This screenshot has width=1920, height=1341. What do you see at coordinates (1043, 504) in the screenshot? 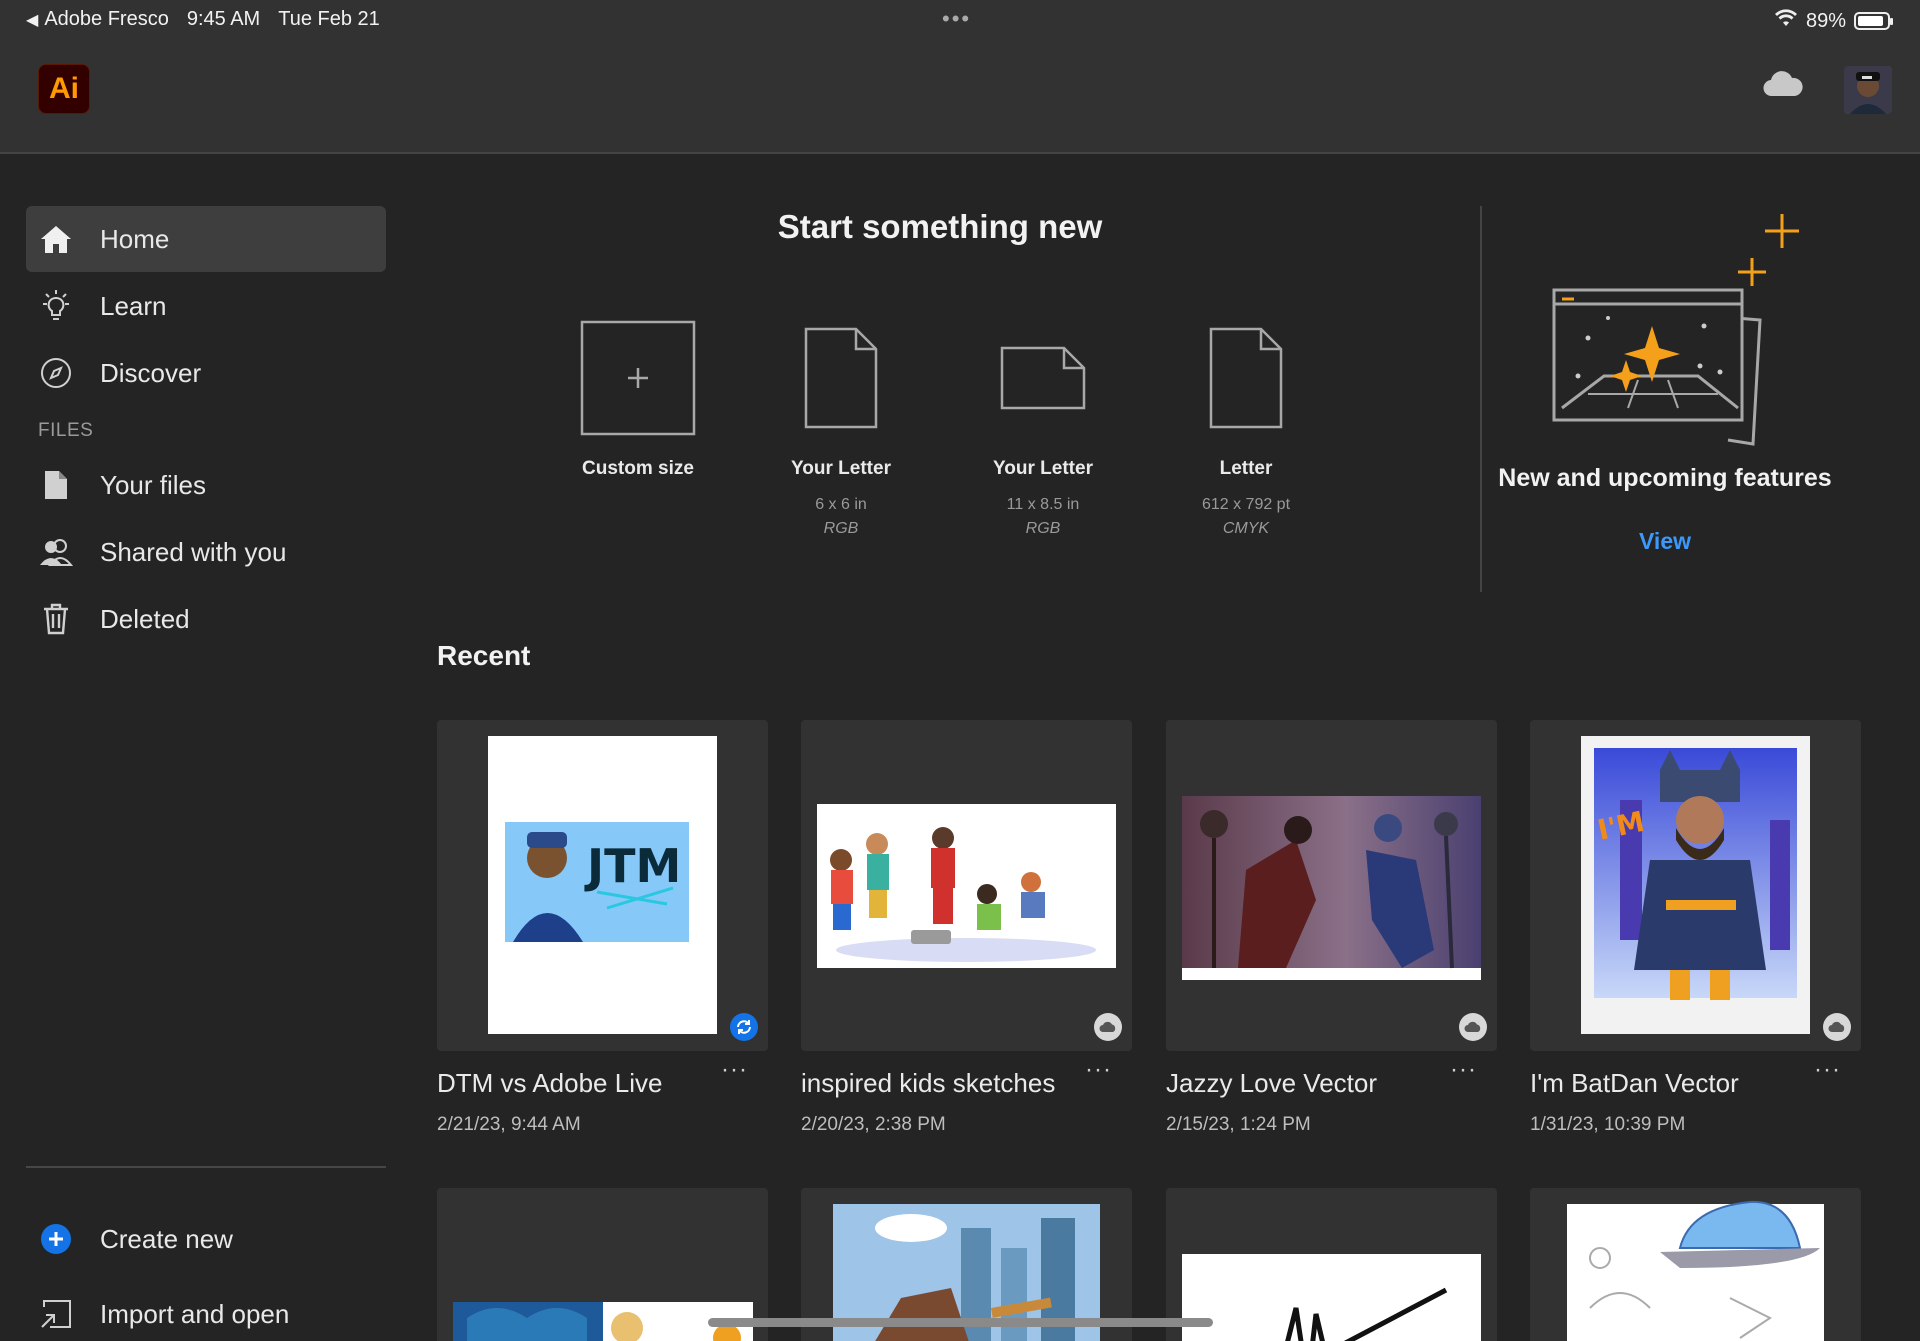
I see `preset-dimensions: 11 x 8.5 in` at bounding box center [1043, 504].